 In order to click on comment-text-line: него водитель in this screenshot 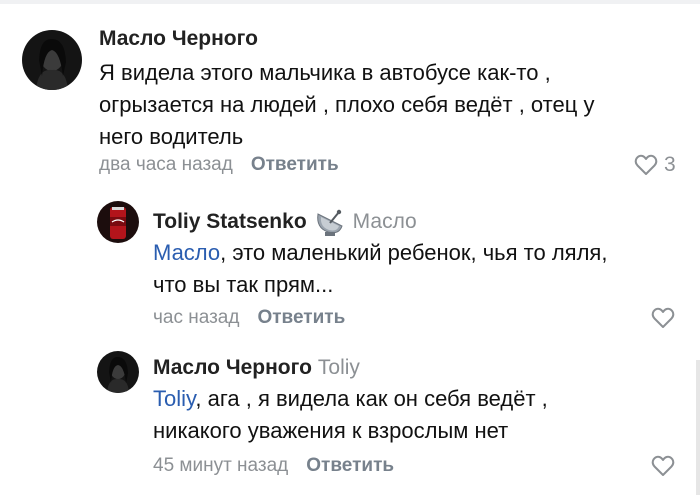, I will do `click(171, 136)`.